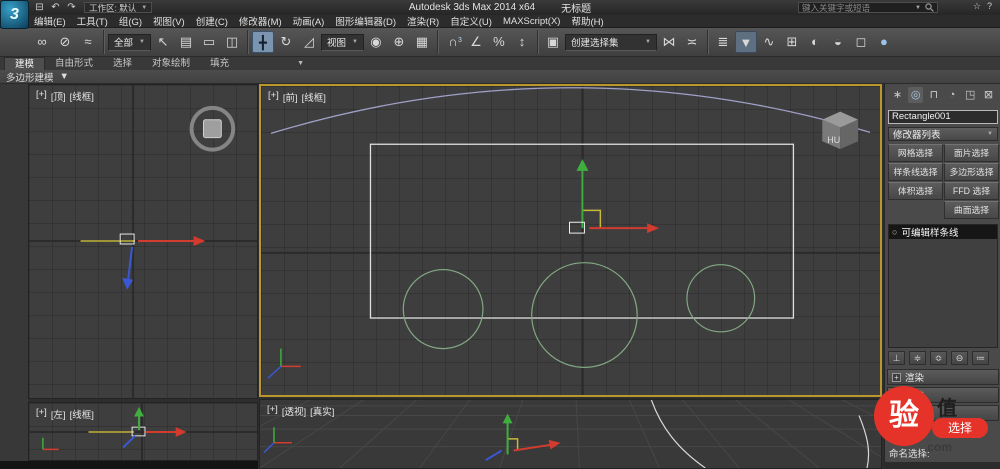 Image resolution: width=1000 pixels, height=469 pixels. I want to click on select-by-name-icon: ▤, so click(186, 42).